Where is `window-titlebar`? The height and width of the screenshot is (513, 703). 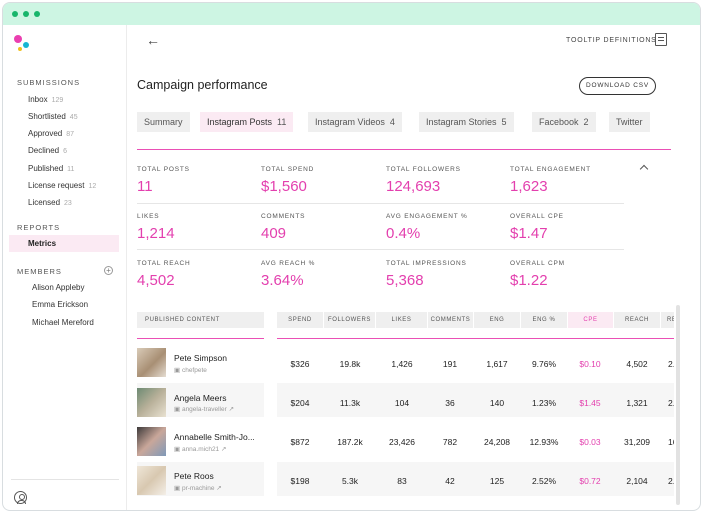 window-titlebar is located at coordinates (351, 14).